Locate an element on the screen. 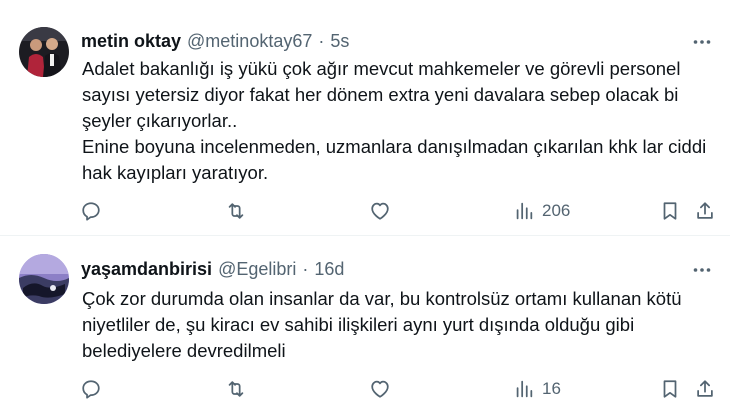 This screenshot has width=730, height=420. tweet-header: yaşamdanbirisi @Egelibri · 16d is located at coordinates (212, 269).